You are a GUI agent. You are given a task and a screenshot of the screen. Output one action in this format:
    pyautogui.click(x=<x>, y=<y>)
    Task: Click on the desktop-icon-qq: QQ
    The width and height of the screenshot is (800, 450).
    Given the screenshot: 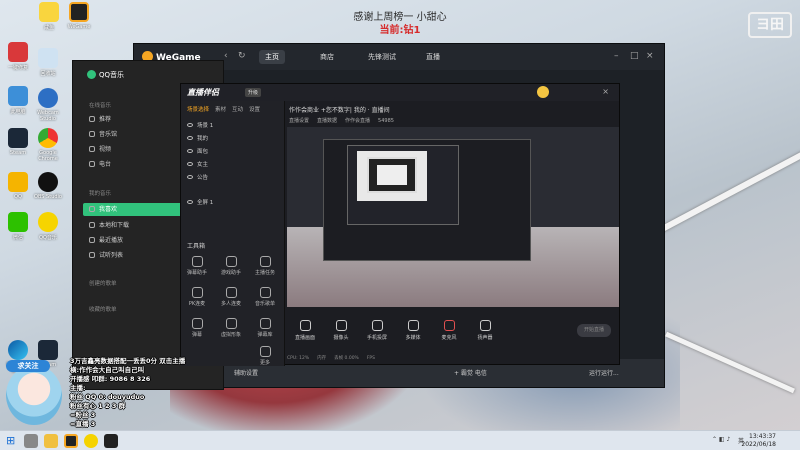 What is the action you would take?
    pyautogui.click(x=18, y=186)
    